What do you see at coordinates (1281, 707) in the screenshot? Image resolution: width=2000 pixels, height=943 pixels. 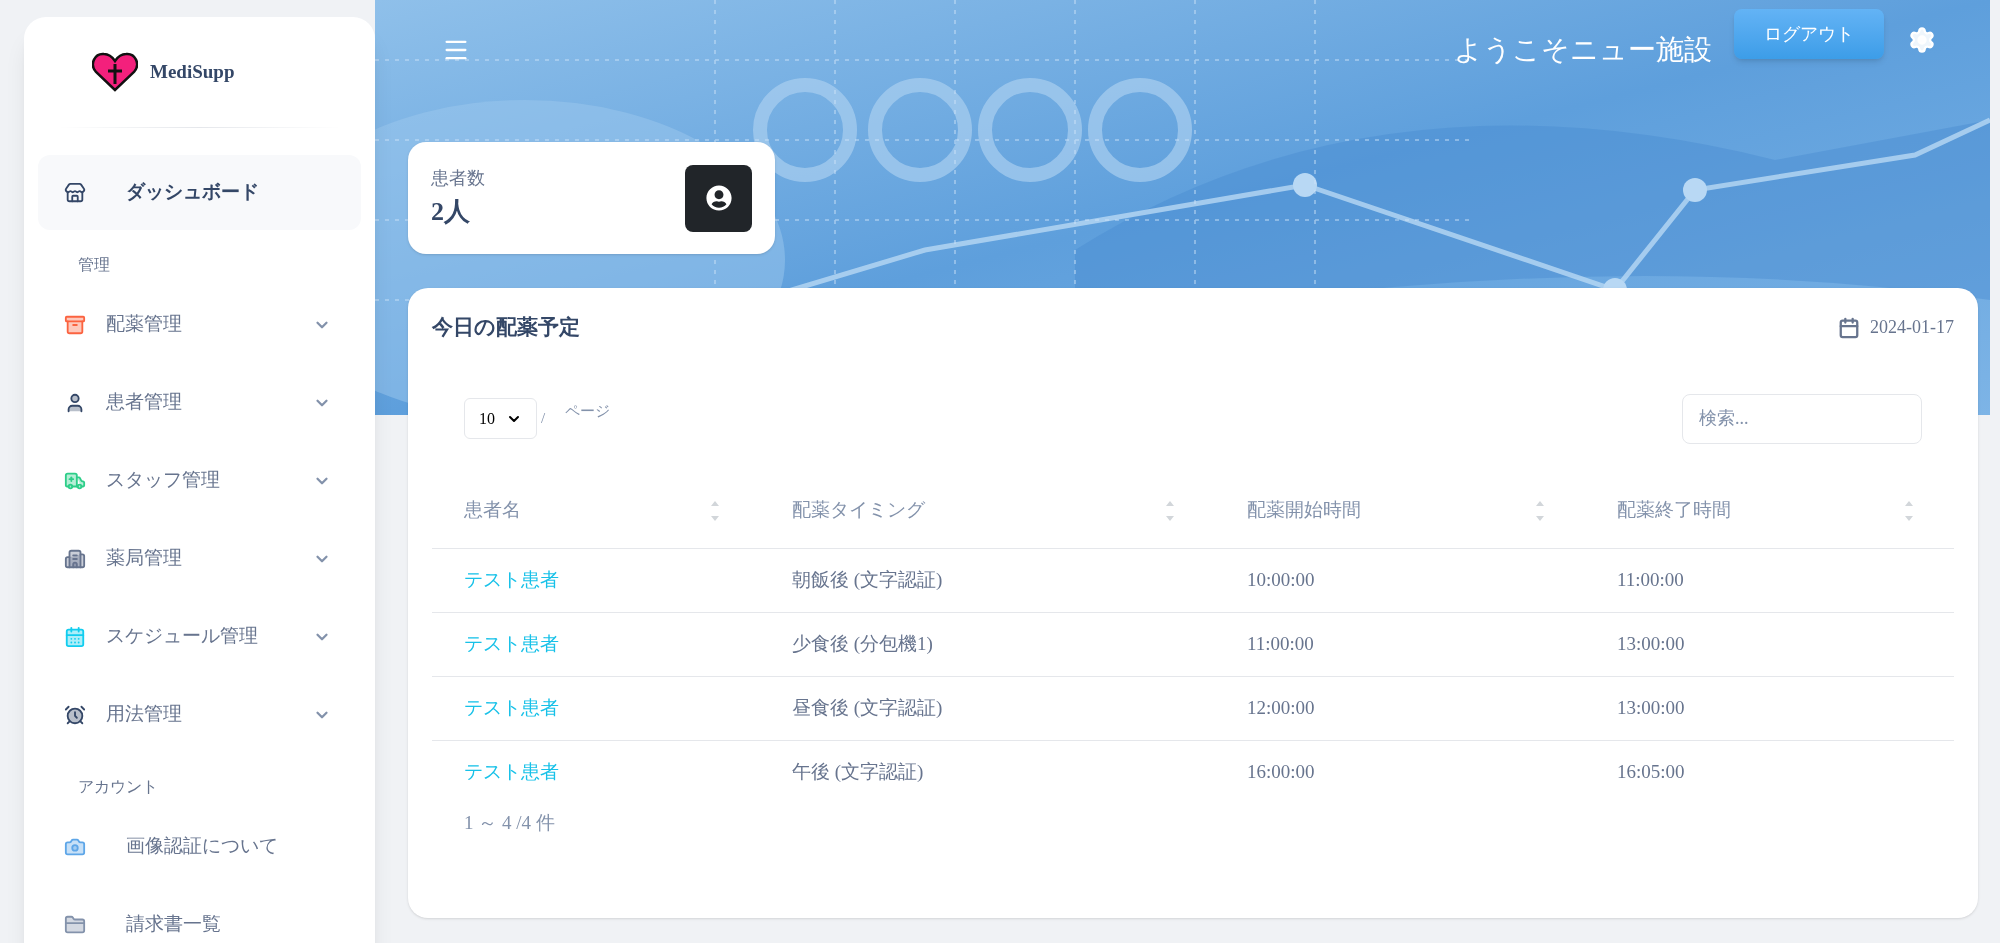 I see `table-cell: 12:00:00` at bounding box center [1281, 707].